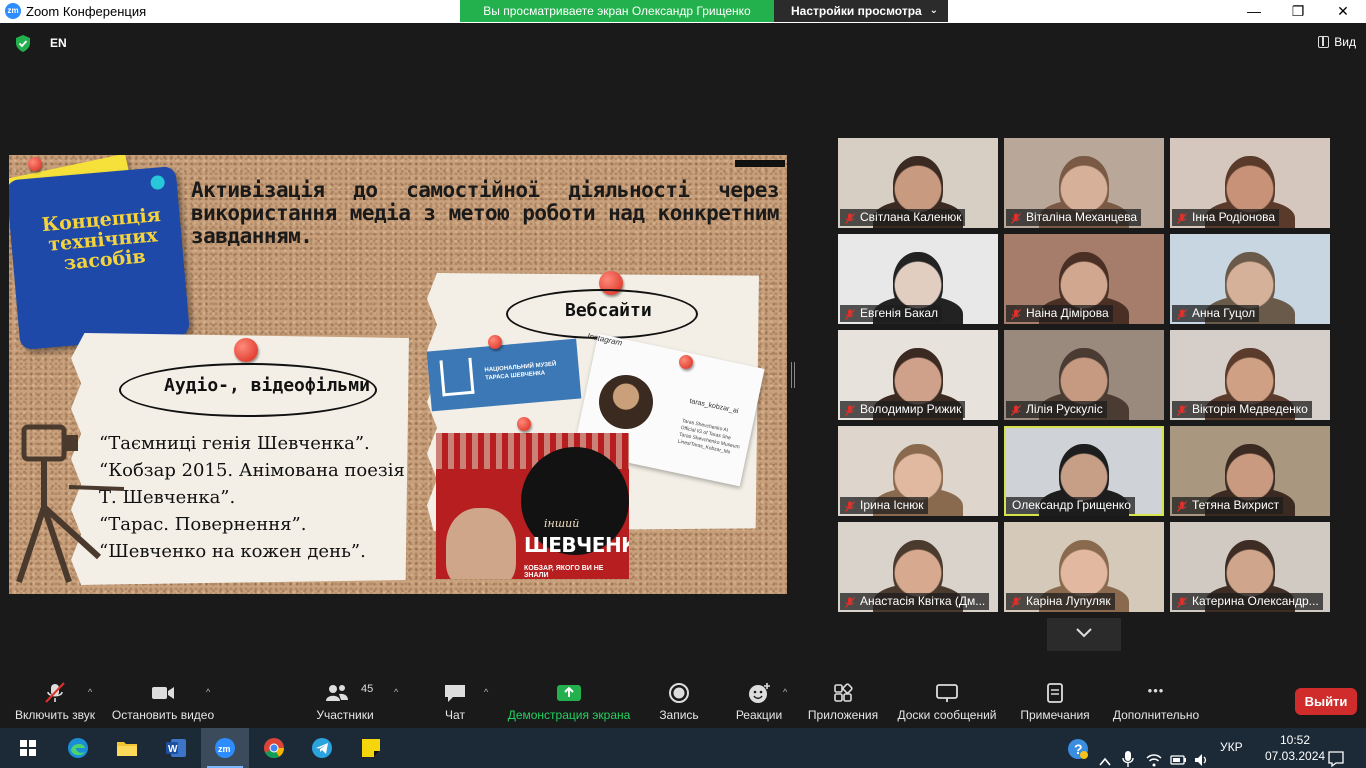  Describe the element at coordinates (520, 371) in the screenshot. I see `museum-name: НАЦІОНАЛЬНИЙ МУЗЕЙ ТАРАСА ШЕВЧЕНКА` at that location.